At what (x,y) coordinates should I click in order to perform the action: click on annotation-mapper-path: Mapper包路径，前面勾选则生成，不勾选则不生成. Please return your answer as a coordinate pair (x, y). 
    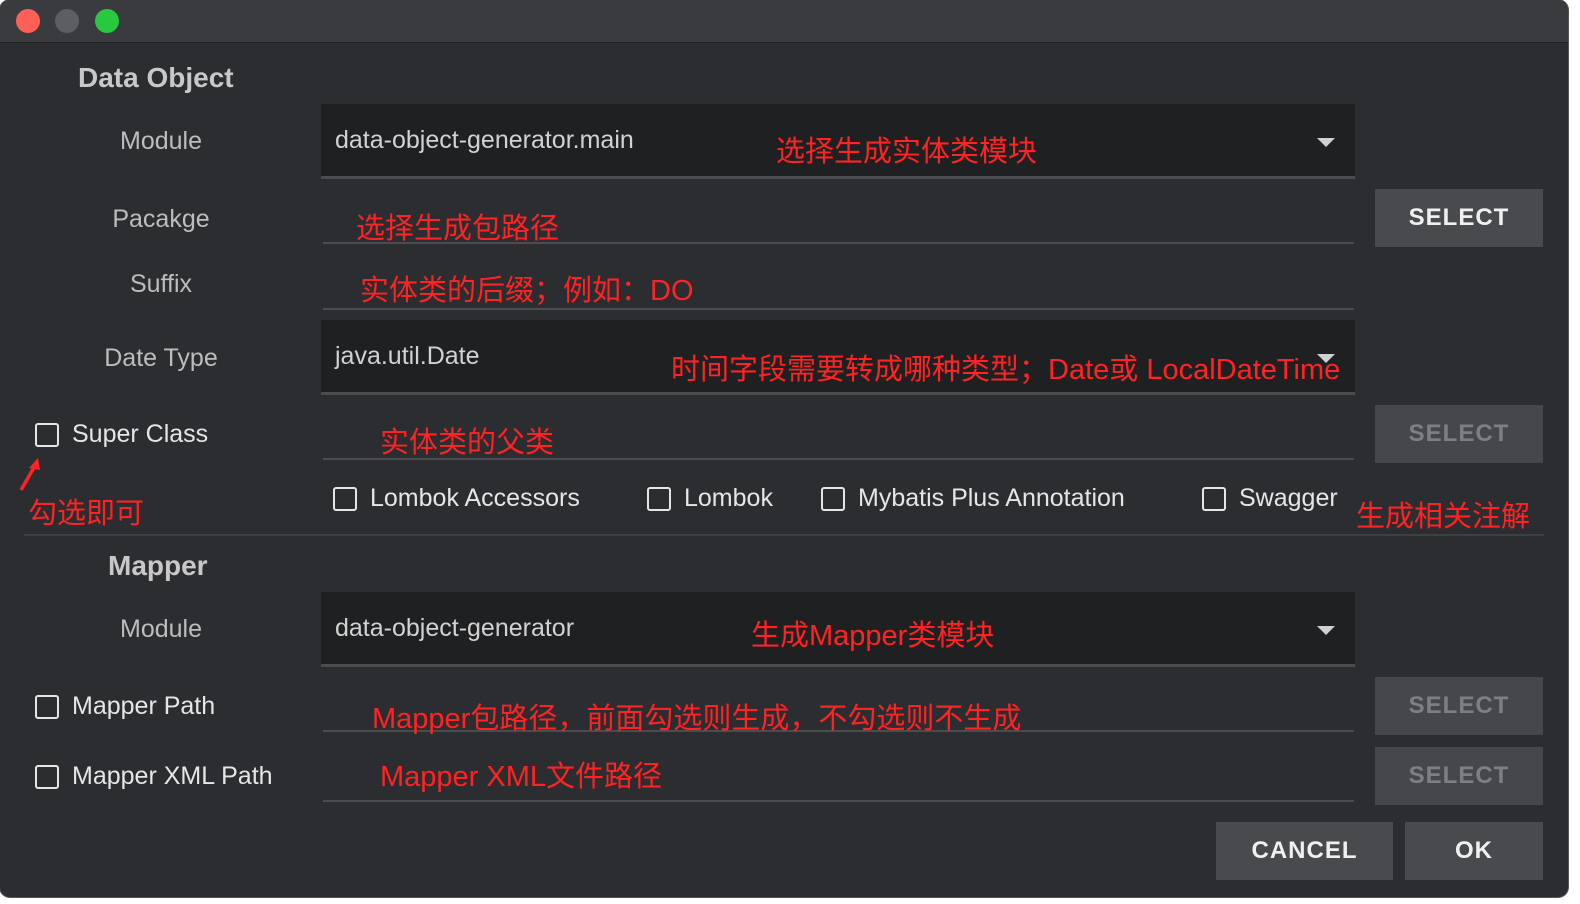
    Looking at the image, I should click on (697, 719).